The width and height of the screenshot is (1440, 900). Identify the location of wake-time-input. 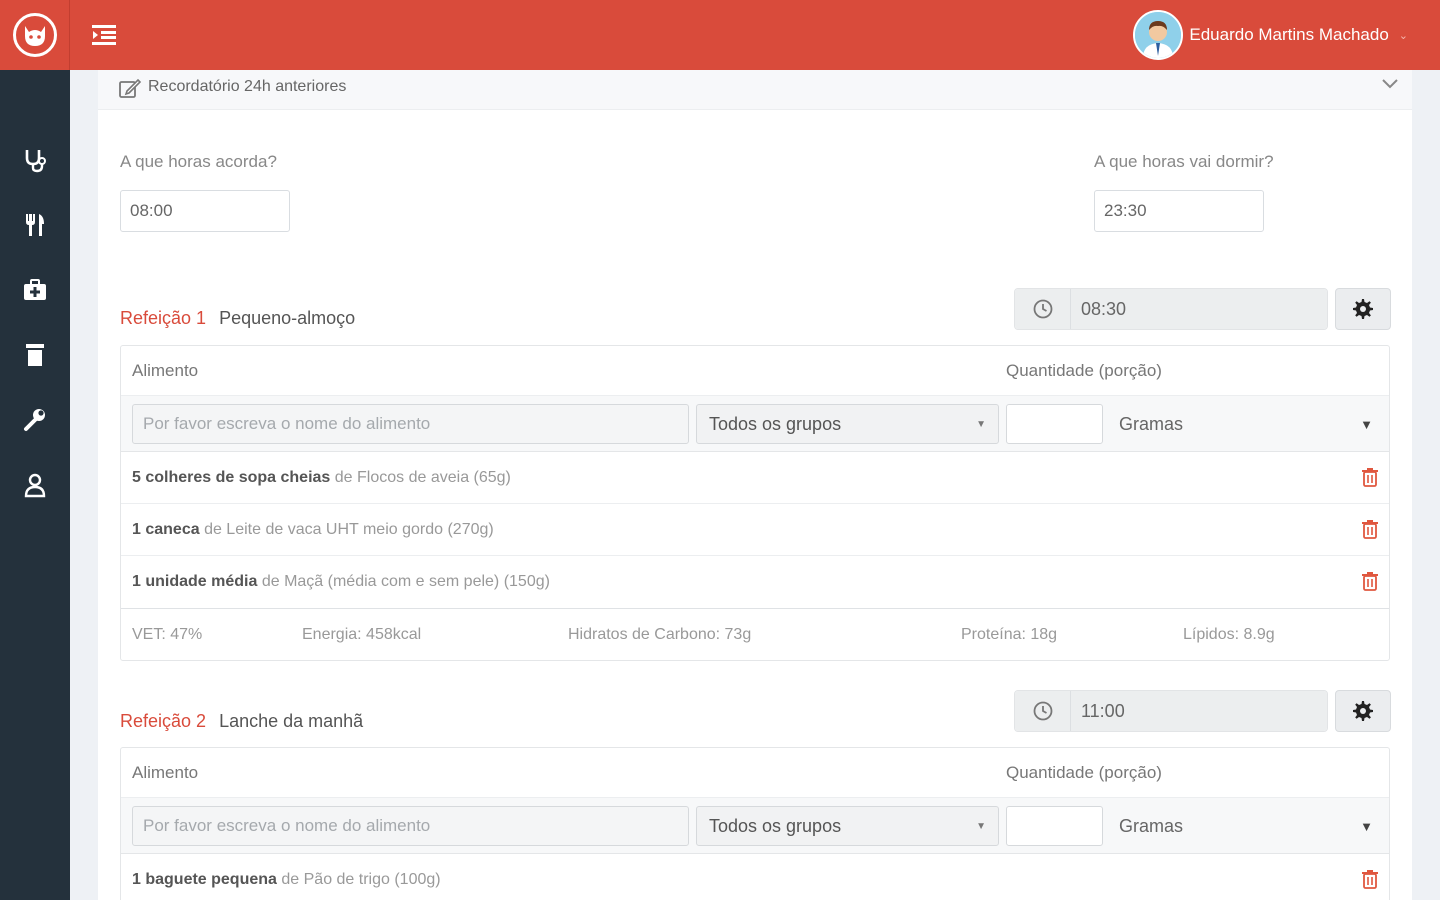
(205, 211).